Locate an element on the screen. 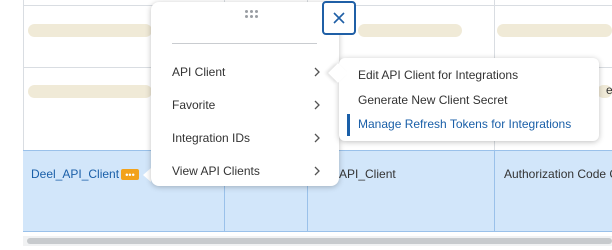 This screenshot has width=612, height=250. client-name-cell: API_Client is located at coordinates (367, 174).